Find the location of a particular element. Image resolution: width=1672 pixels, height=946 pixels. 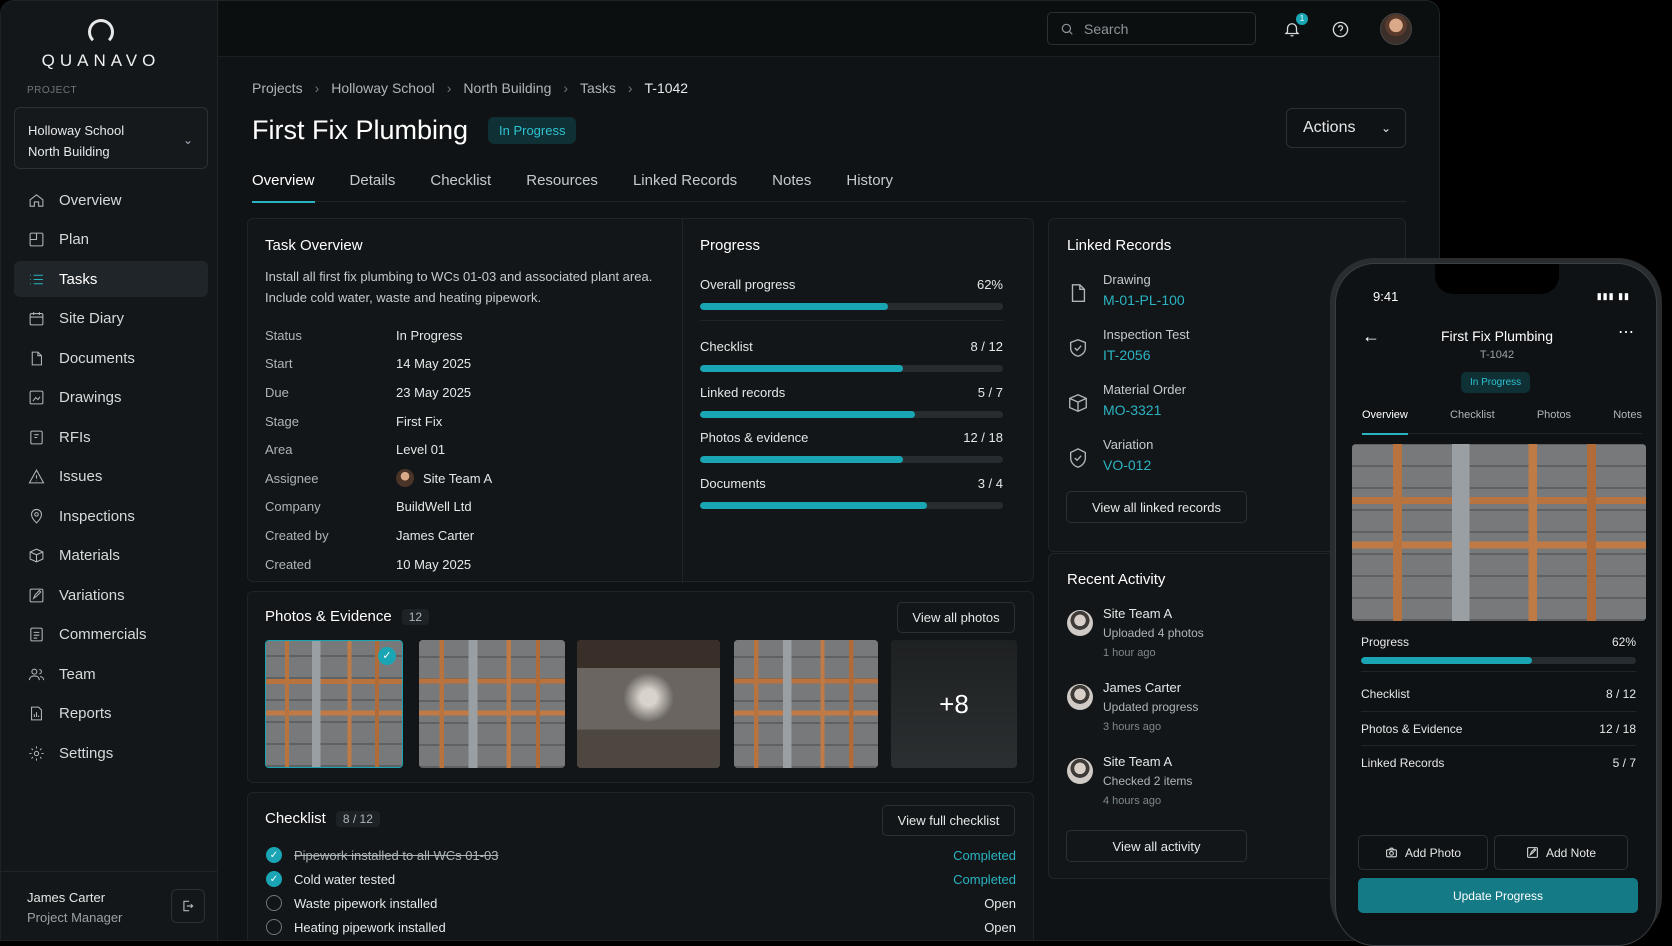

sidebar-item-plan: Plan is located at coordinates (111, 240).